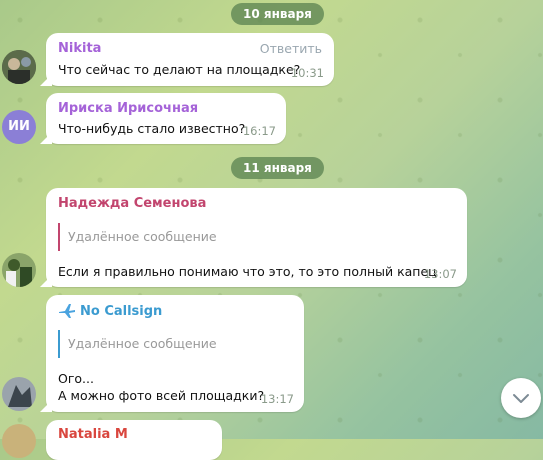 The image size is (543, 460). I want to click on message-author: No Callsign, so click(110, 311).